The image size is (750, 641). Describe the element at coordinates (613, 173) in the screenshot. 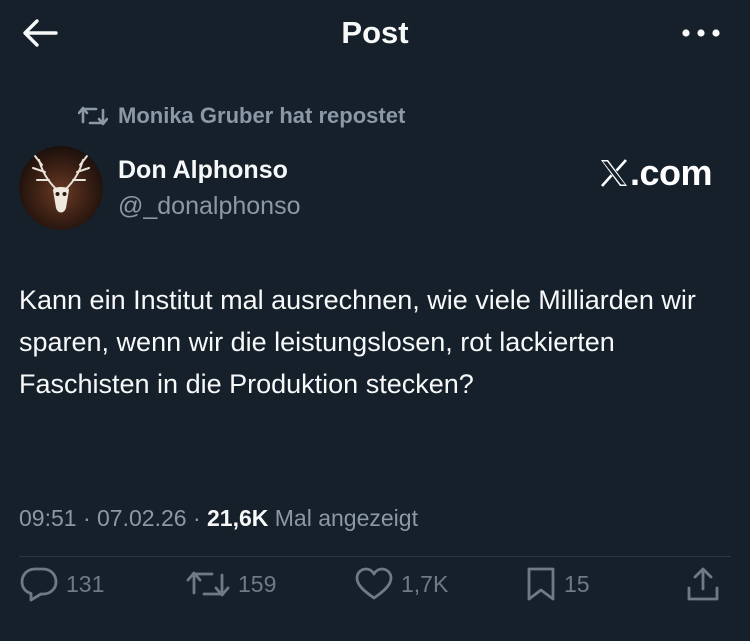

I see `x-logo-icon` at that location.